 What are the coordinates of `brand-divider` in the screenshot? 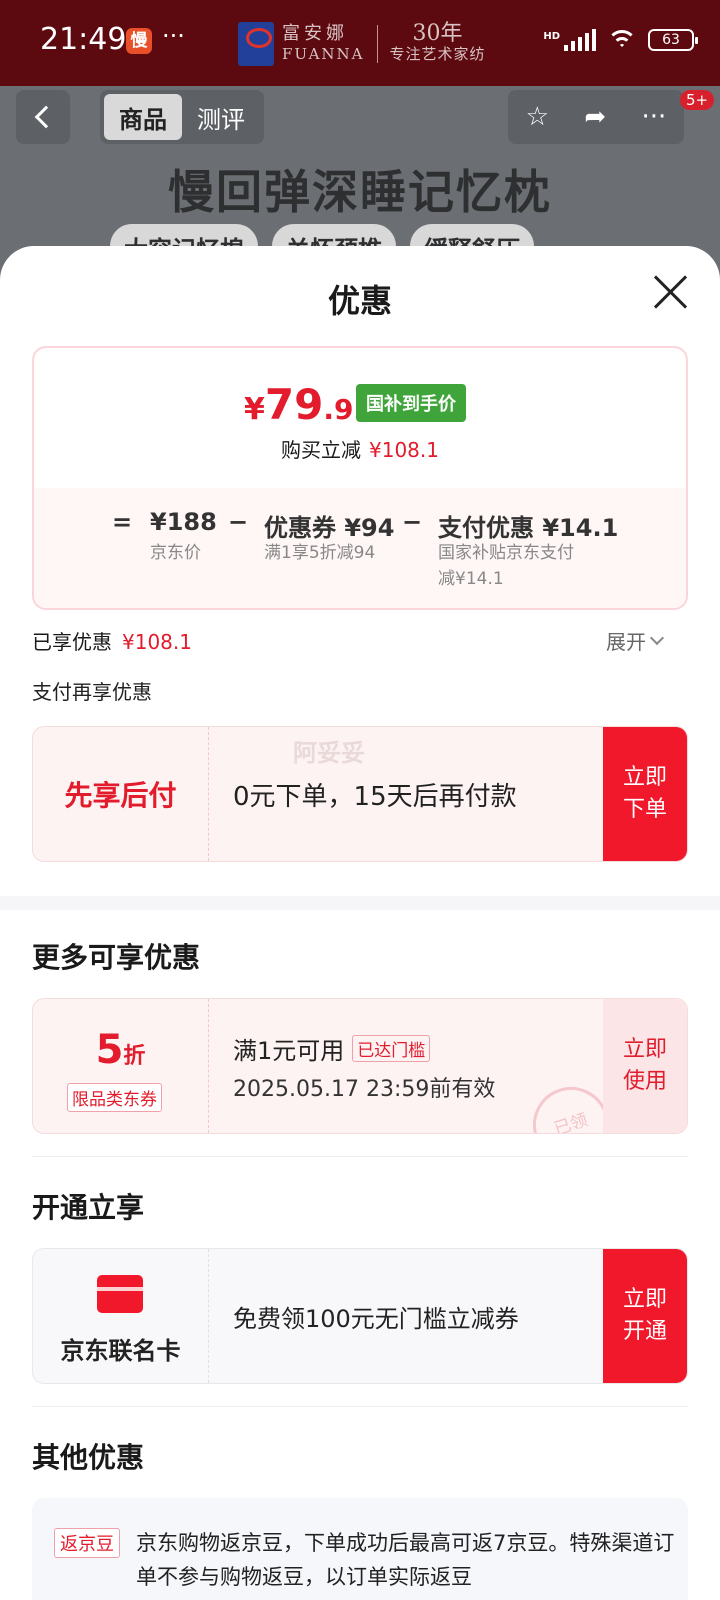 It's located at (377, 44).